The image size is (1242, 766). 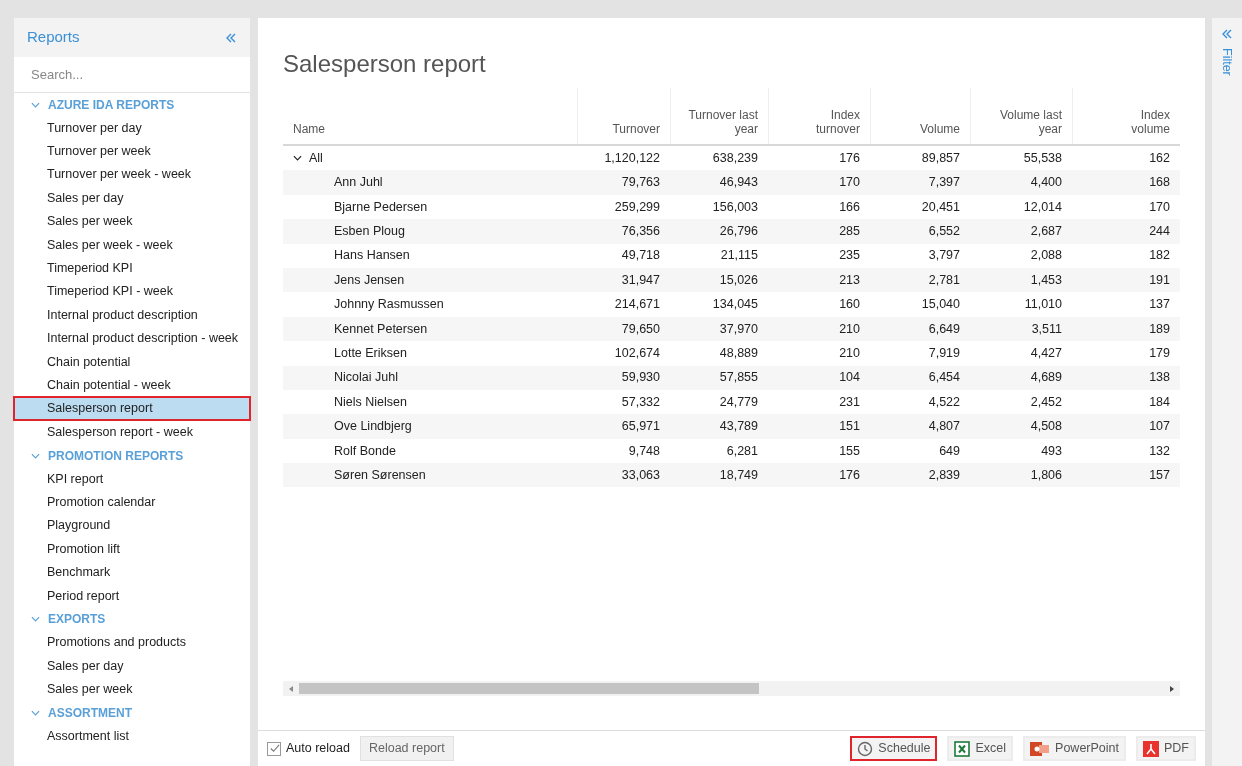 What do you see at coordinates (1074, 748) in the screenshot?
I see `export-button: PowerPoint` at bounding box center [1074, 748].